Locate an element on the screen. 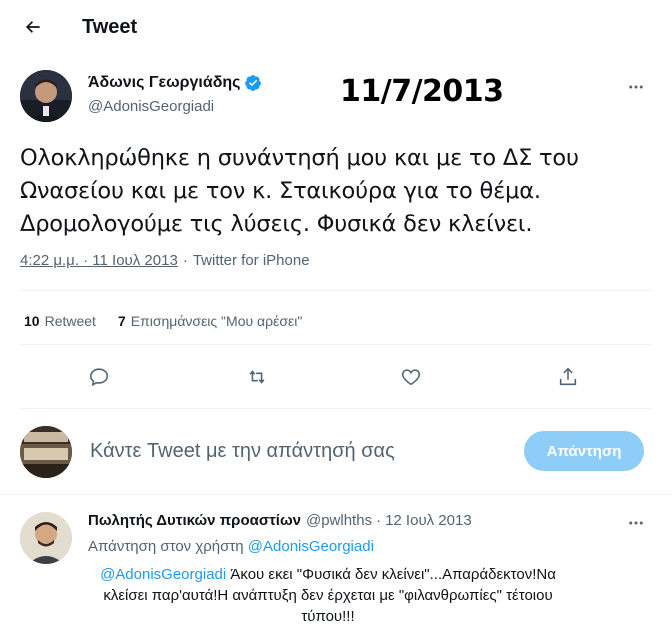  tweet-source: Twitter for iPhone is located at coordinates (251, 260).